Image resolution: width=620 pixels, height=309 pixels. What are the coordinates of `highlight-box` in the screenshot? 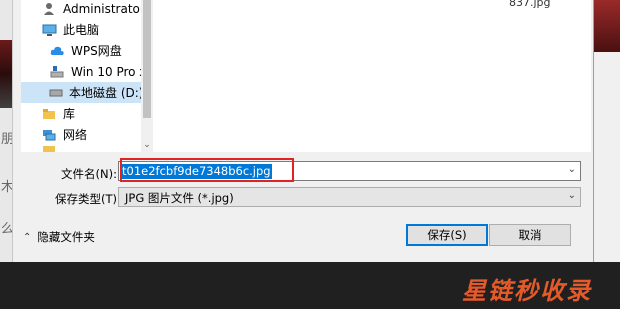 It's located at (207, 170).